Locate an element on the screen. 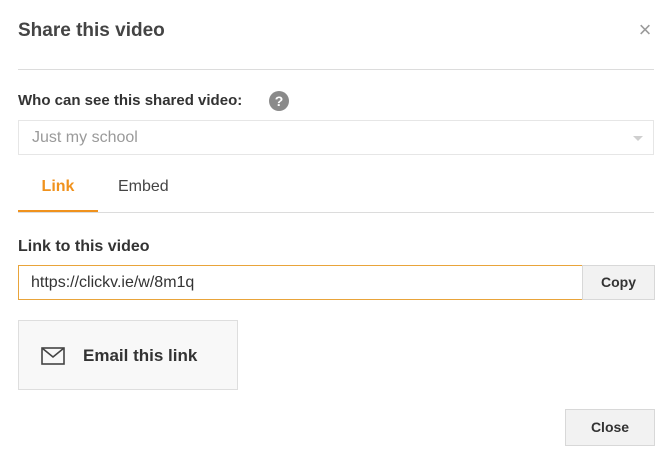 The width and height of the screenshot is (672, 463). tabs-divider is located at coordinates (336, 212).